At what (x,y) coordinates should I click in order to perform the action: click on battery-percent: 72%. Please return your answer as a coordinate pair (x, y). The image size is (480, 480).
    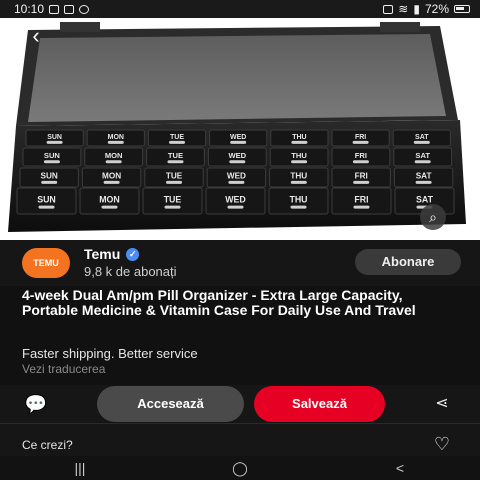
    Looking at the image, I should click on (436, 9).